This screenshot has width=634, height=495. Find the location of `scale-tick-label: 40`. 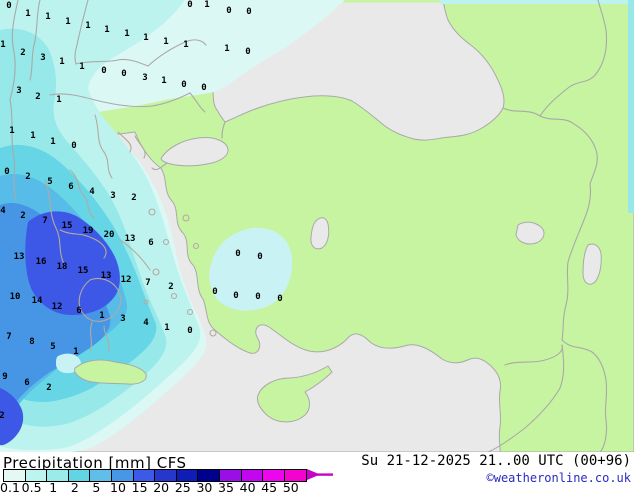

scale-tick-label: 40 is located at coordinates (247, 487).